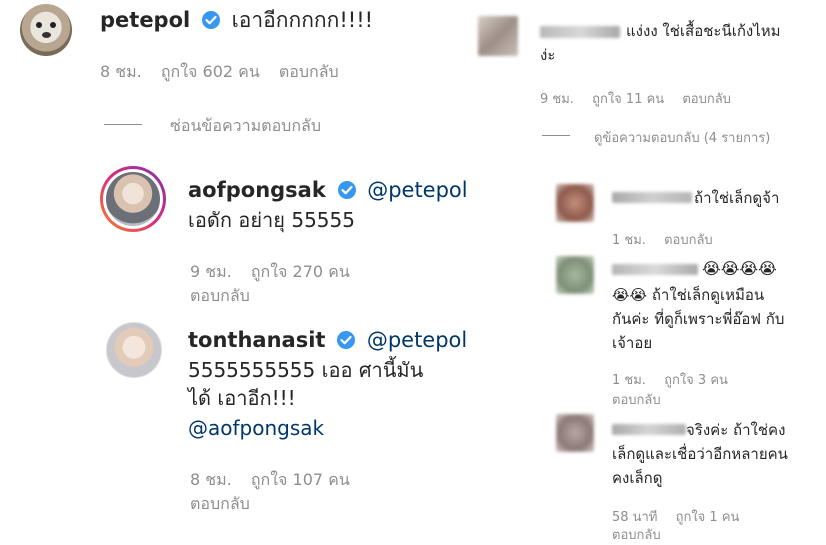 This screenshot has height=545, width=826. Describe the element at coordinates (211, 479) in the screenshot. I see `reply-time: 8 ชม.` at that location.